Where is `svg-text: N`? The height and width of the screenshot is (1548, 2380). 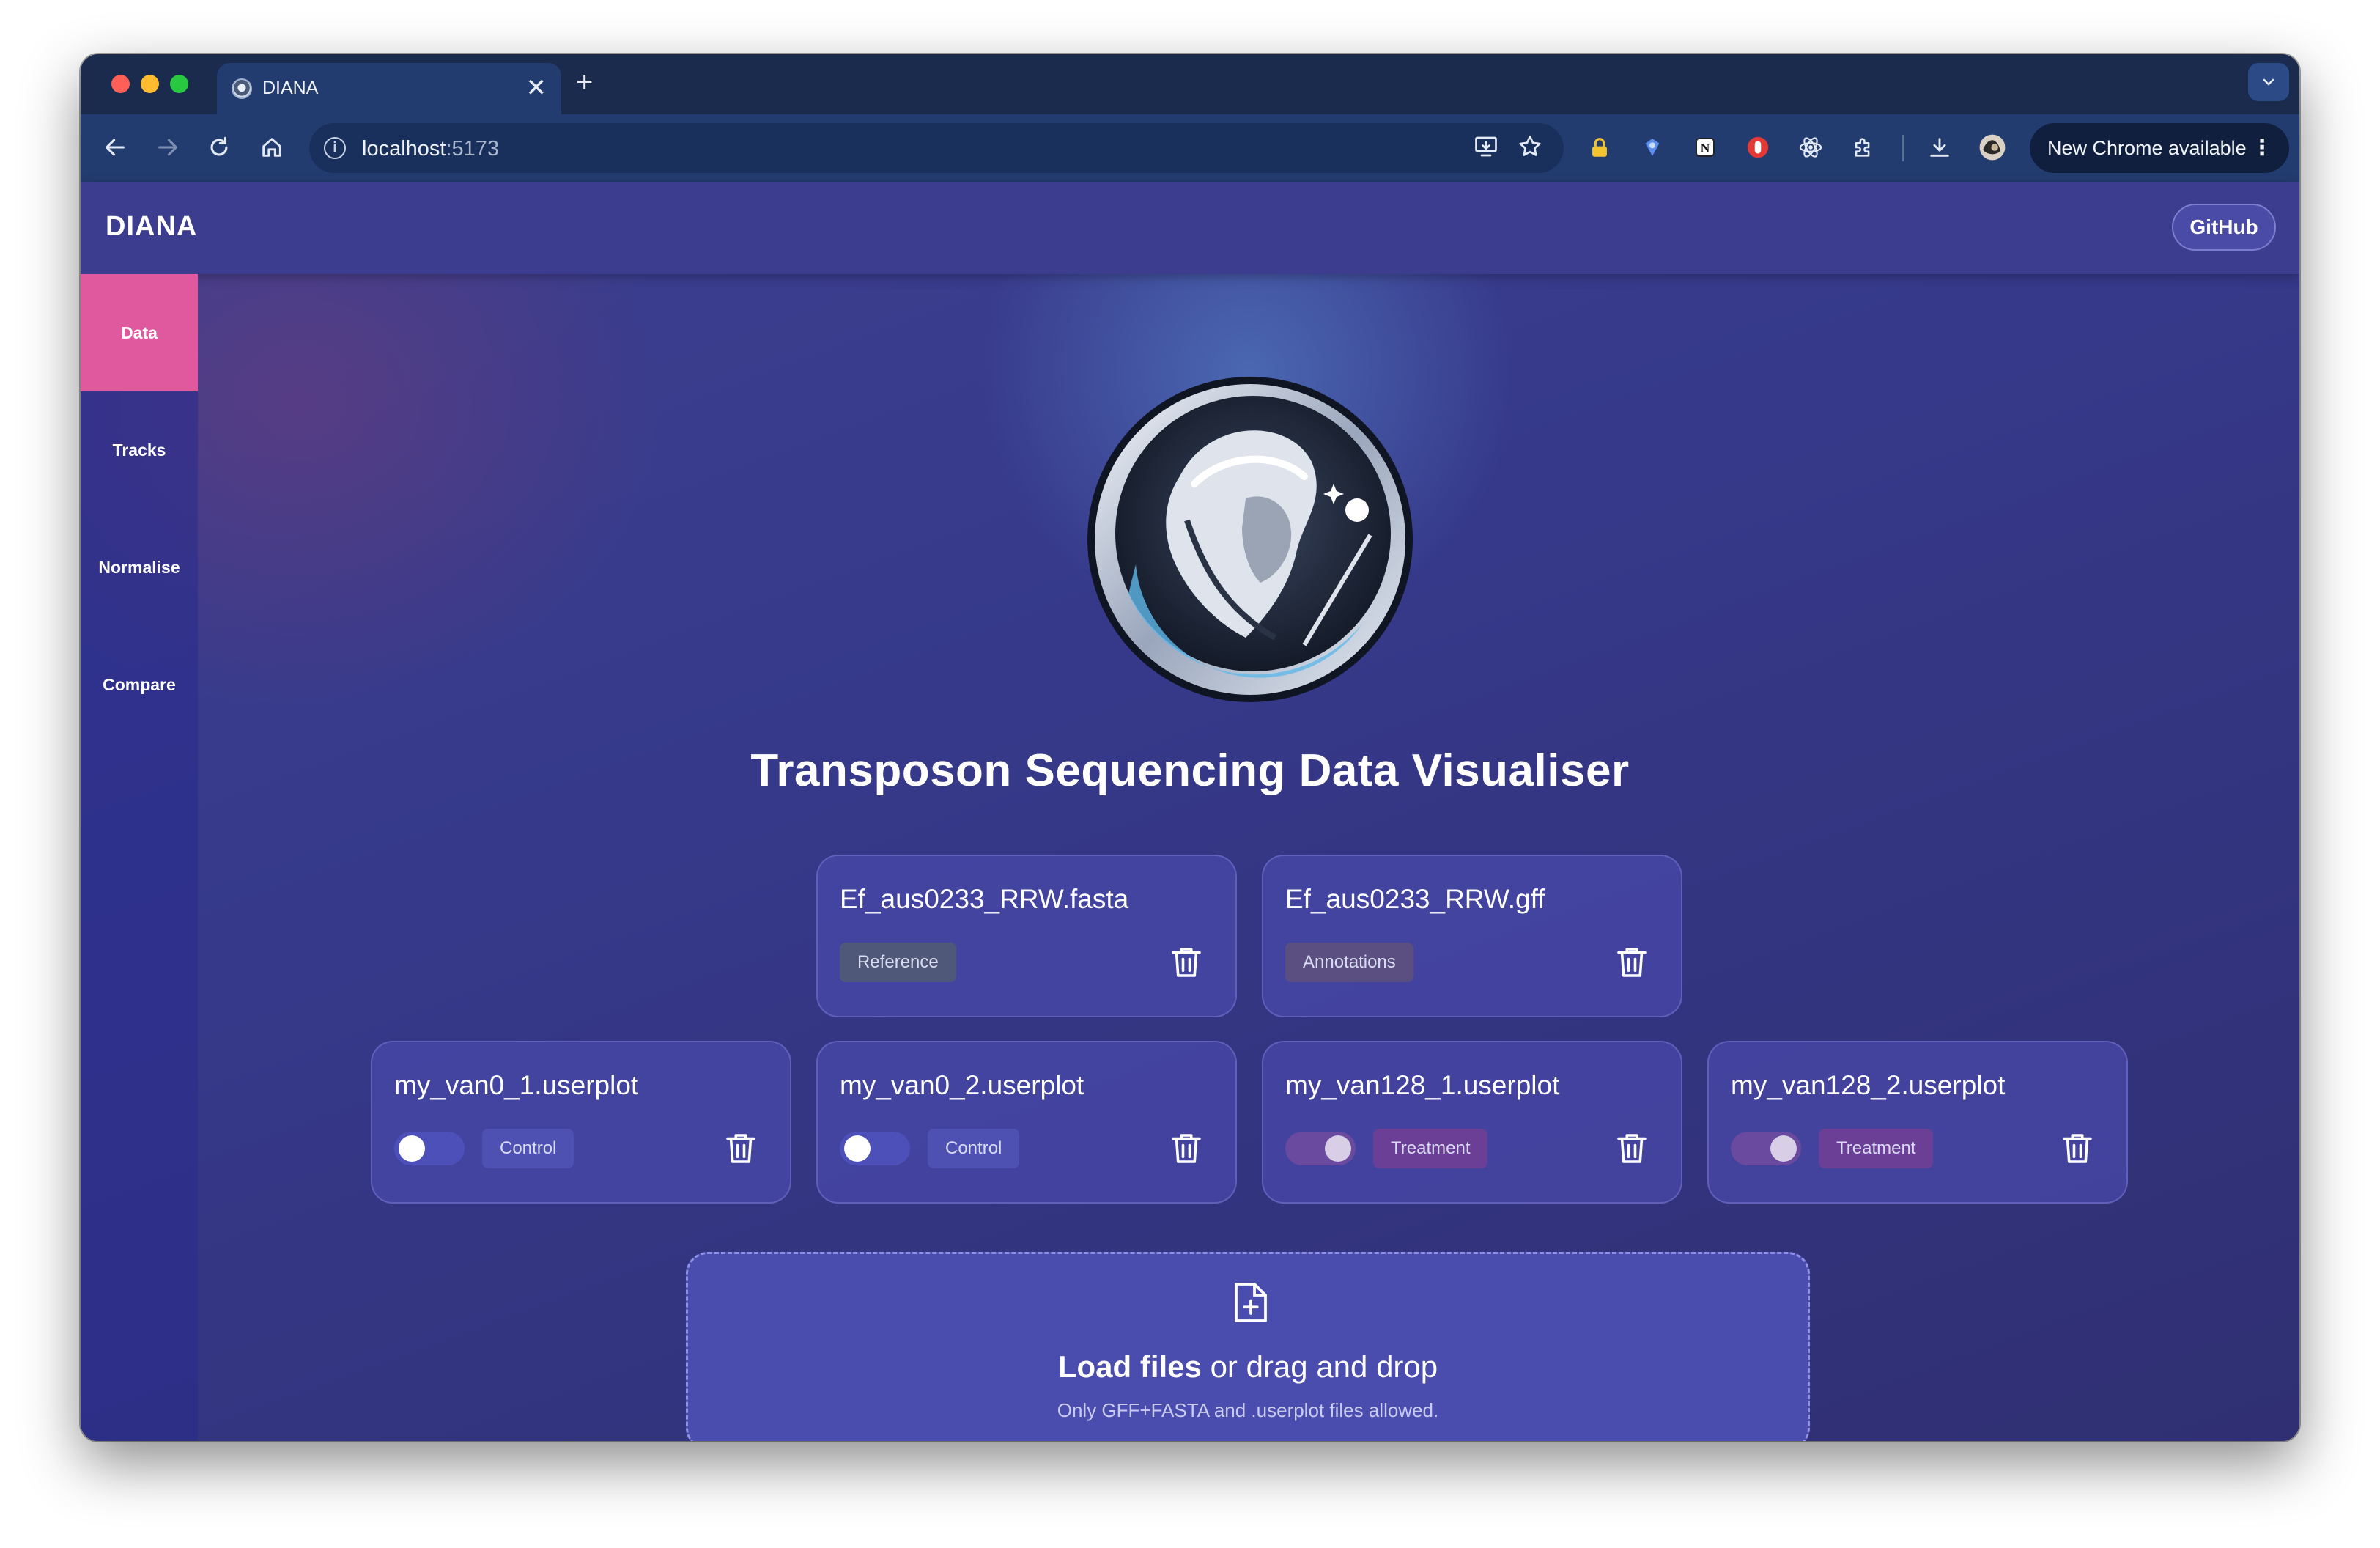
svg-text: N is located at coordinates (1705, 148).